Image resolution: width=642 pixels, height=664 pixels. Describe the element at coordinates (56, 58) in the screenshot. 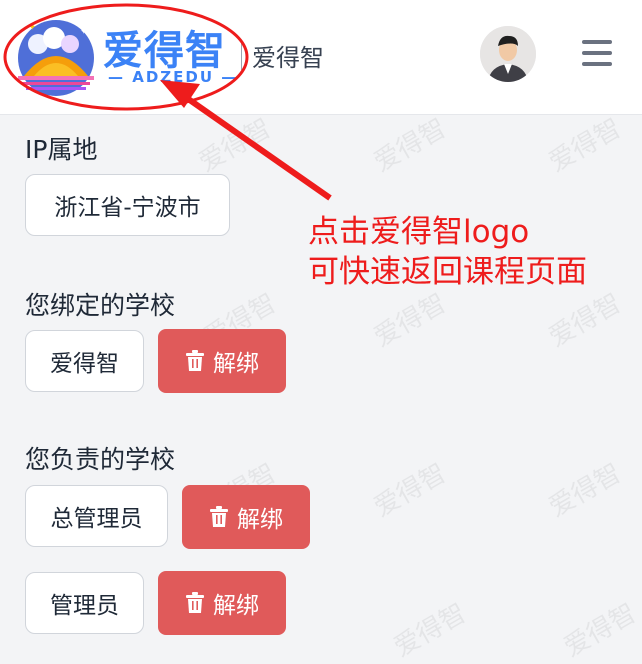

I see `logo-emblem-icon: ✦ ✦` at that location.